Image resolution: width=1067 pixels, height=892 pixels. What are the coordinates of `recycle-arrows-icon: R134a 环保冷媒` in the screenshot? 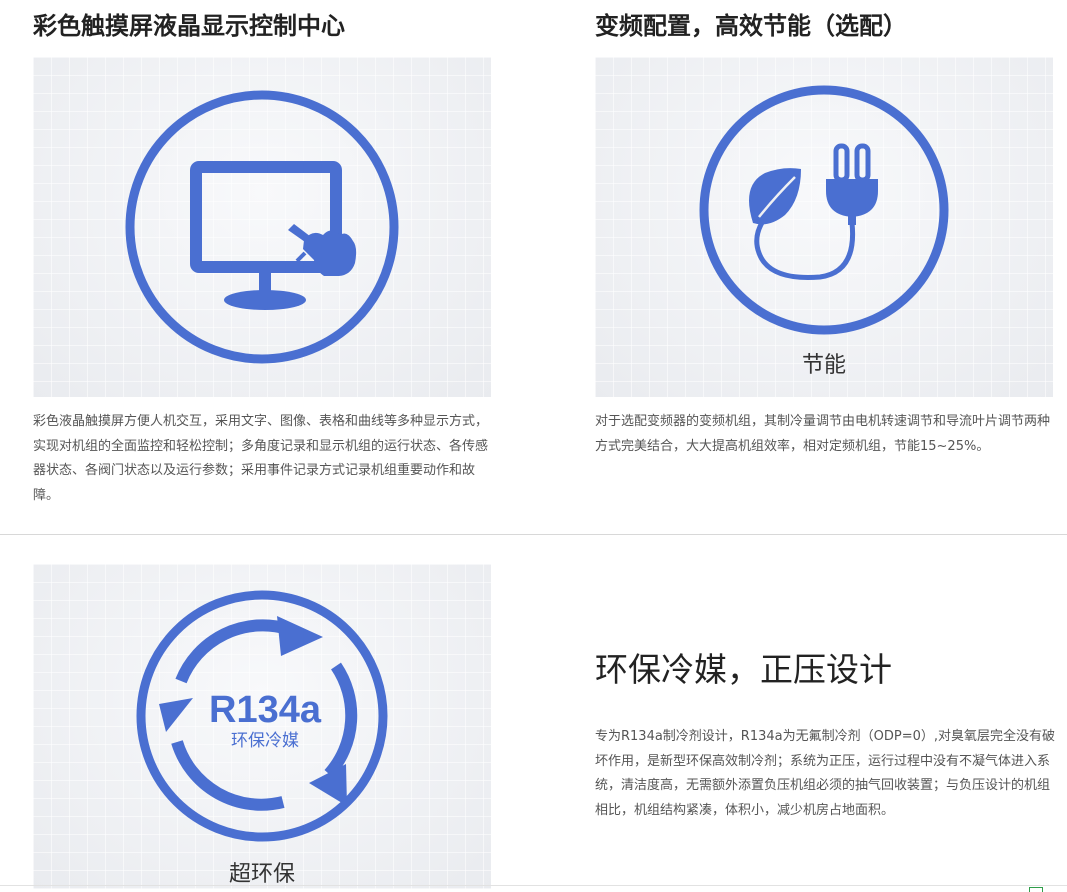 It's located at (262, 716).